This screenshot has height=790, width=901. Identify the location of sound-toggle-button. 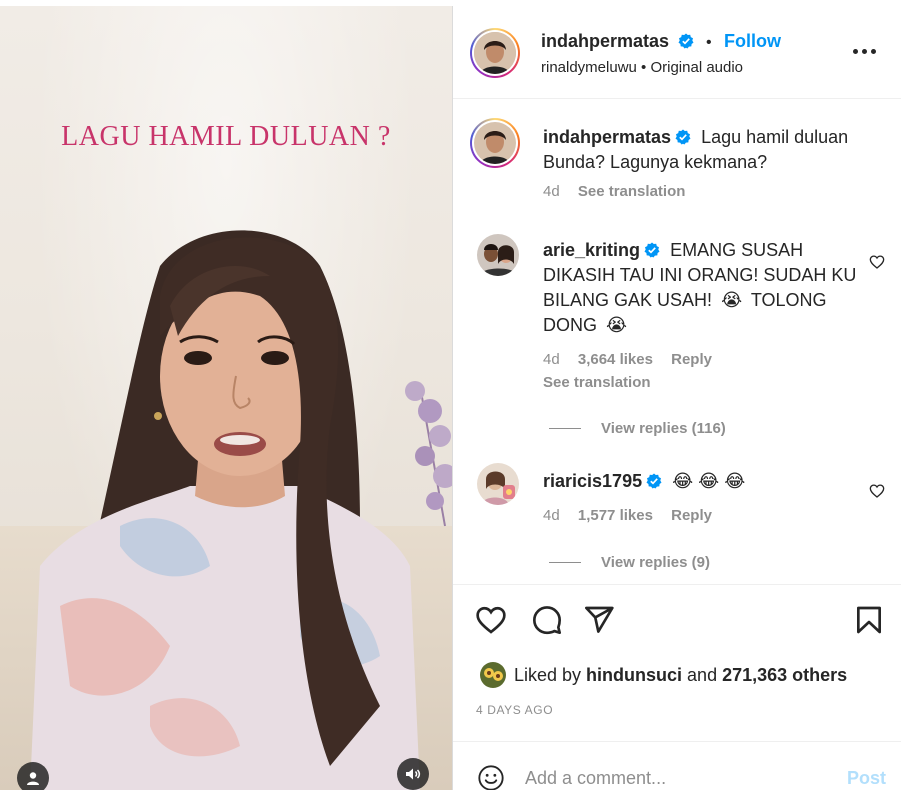
(413, 774).